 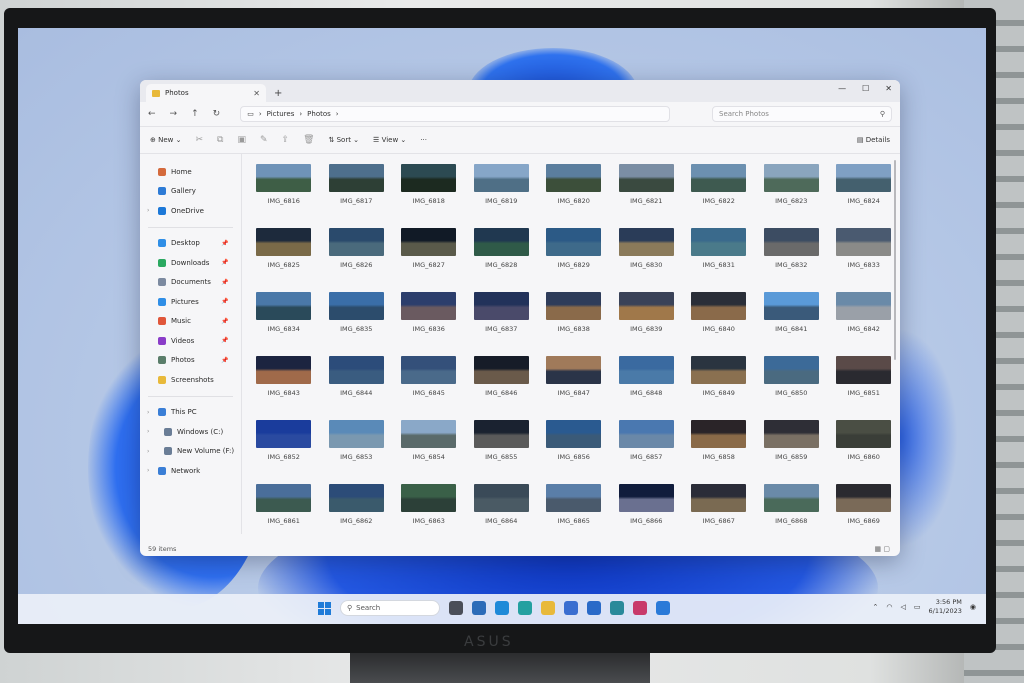 I want to click on vertical-scrollbar, so click(x=895, y=260).